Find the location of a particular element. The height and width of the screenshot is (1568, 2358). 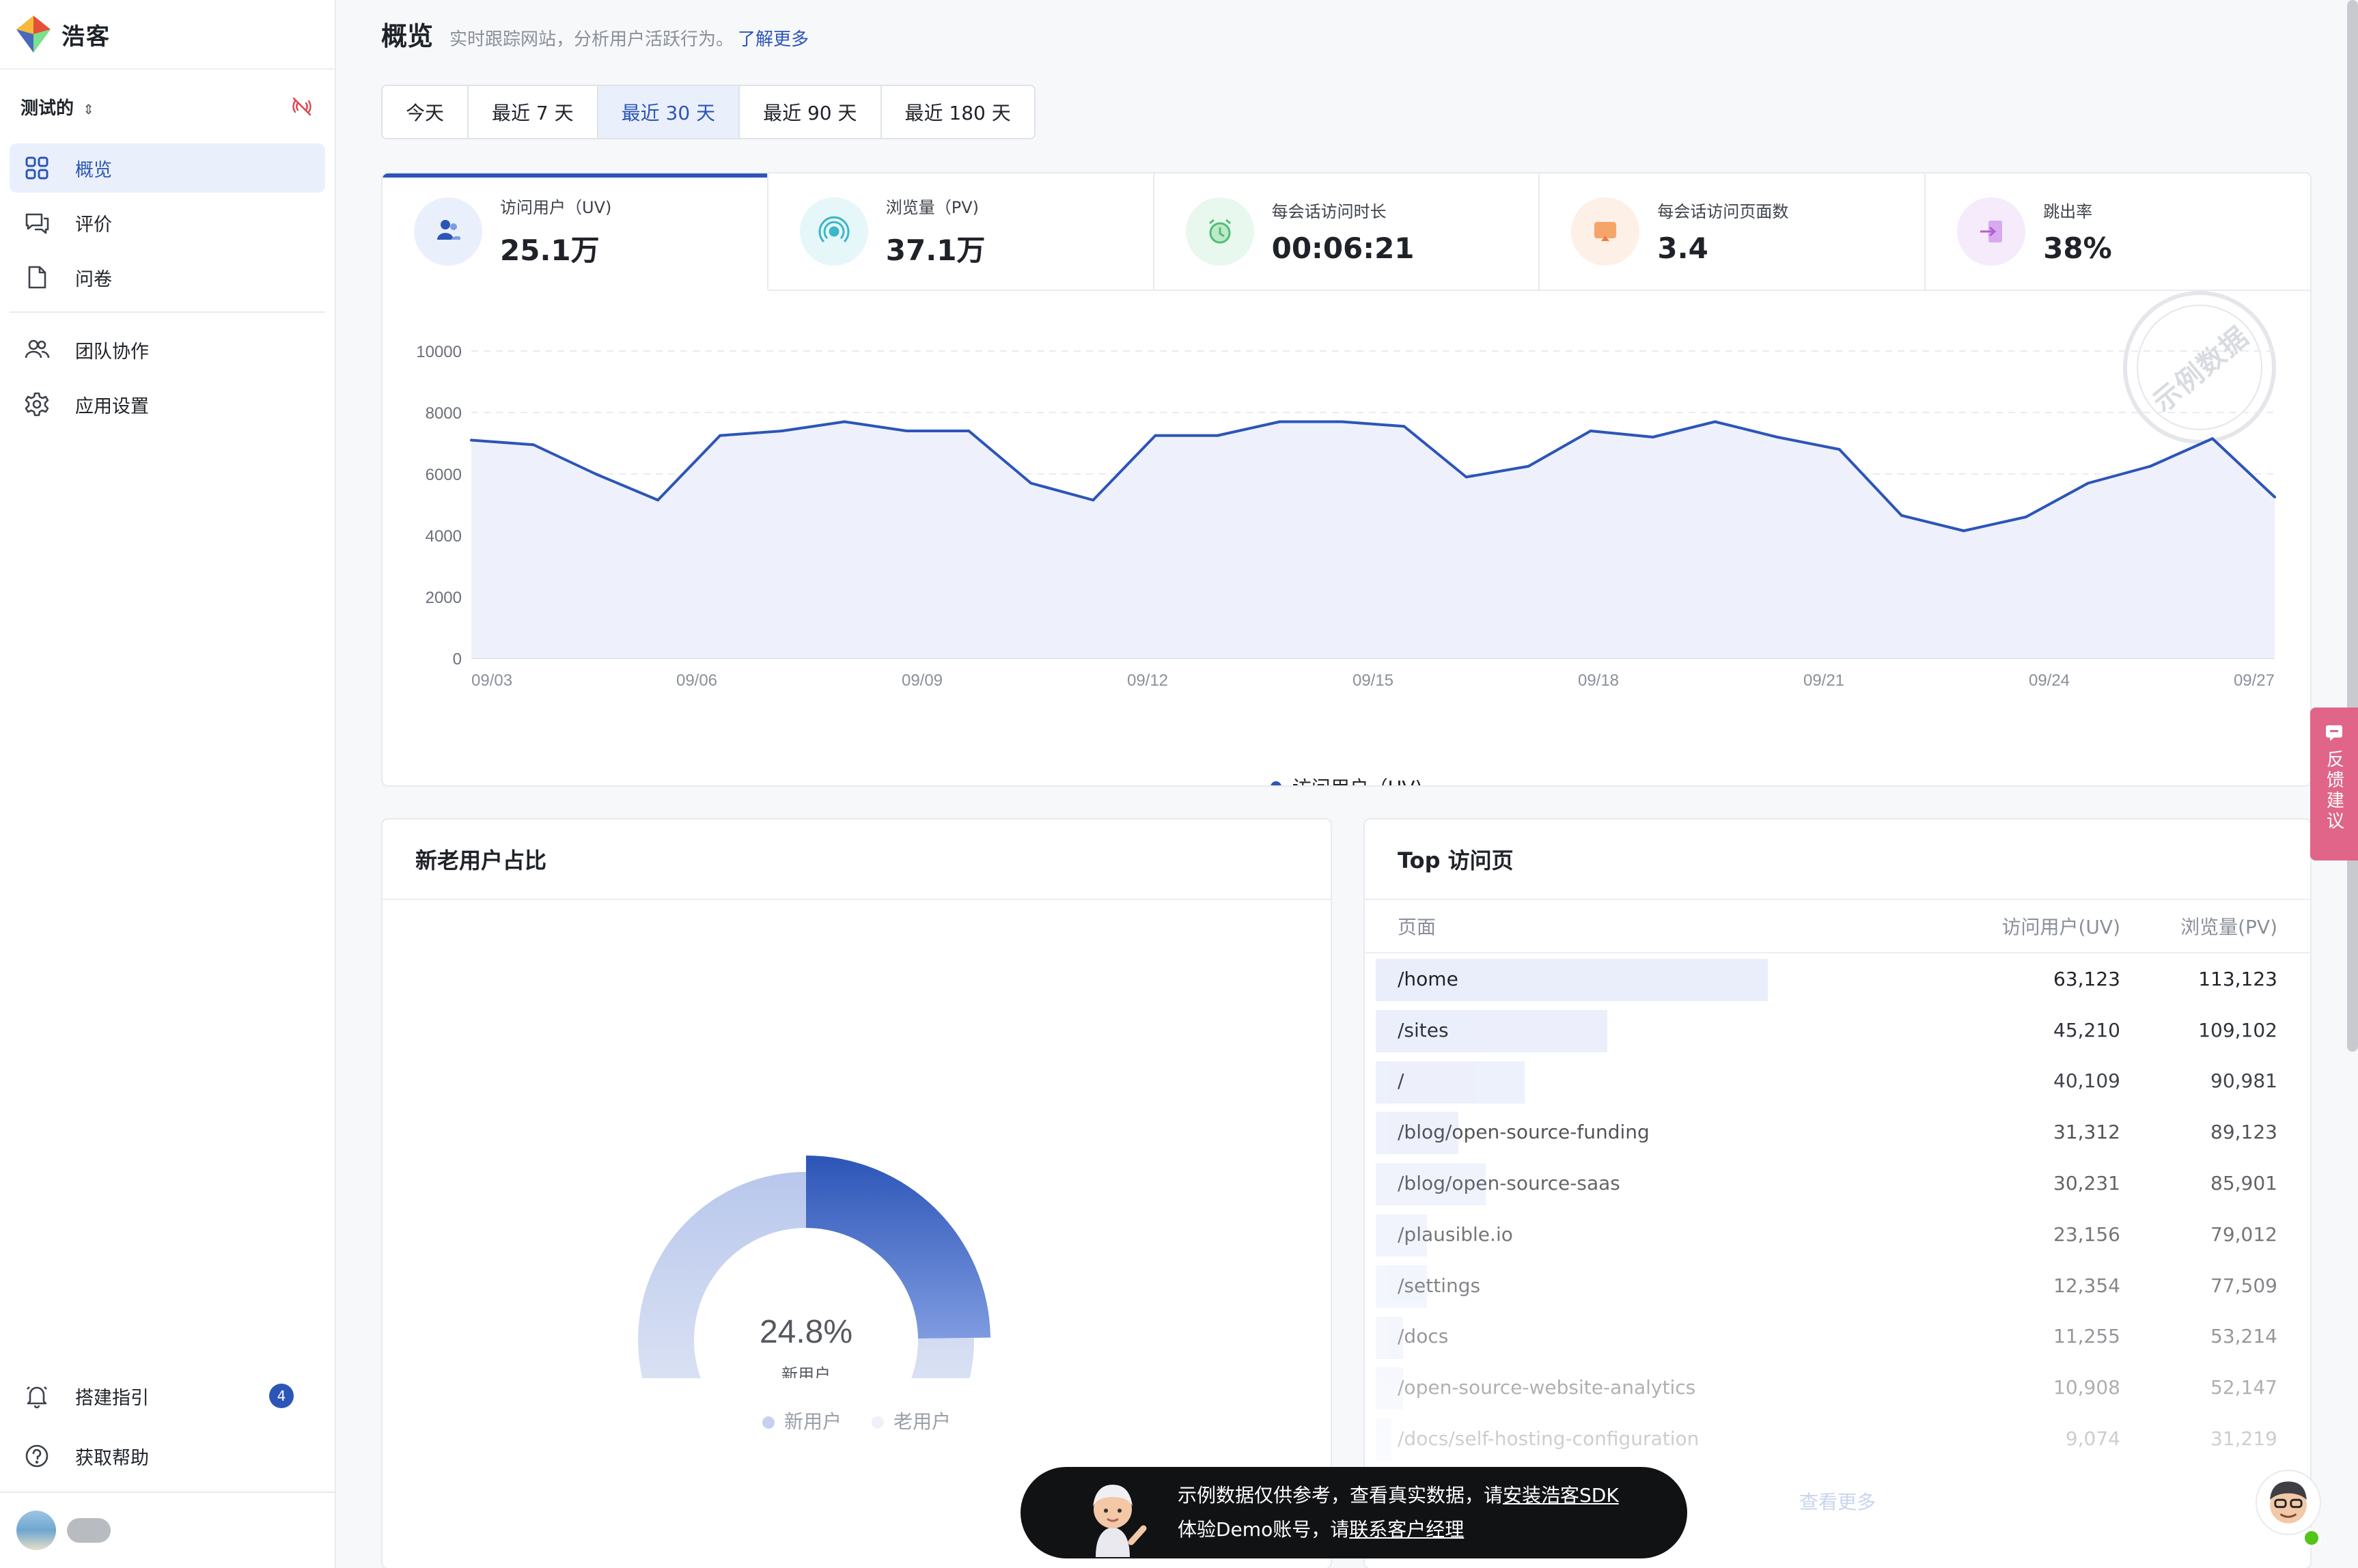

sidebar: 浩客 测试的 ⇕ 概览 评价 问卷 团队协作 应用设置 搭建指引 4 获取帮助 is located at coordinates (168, 784).